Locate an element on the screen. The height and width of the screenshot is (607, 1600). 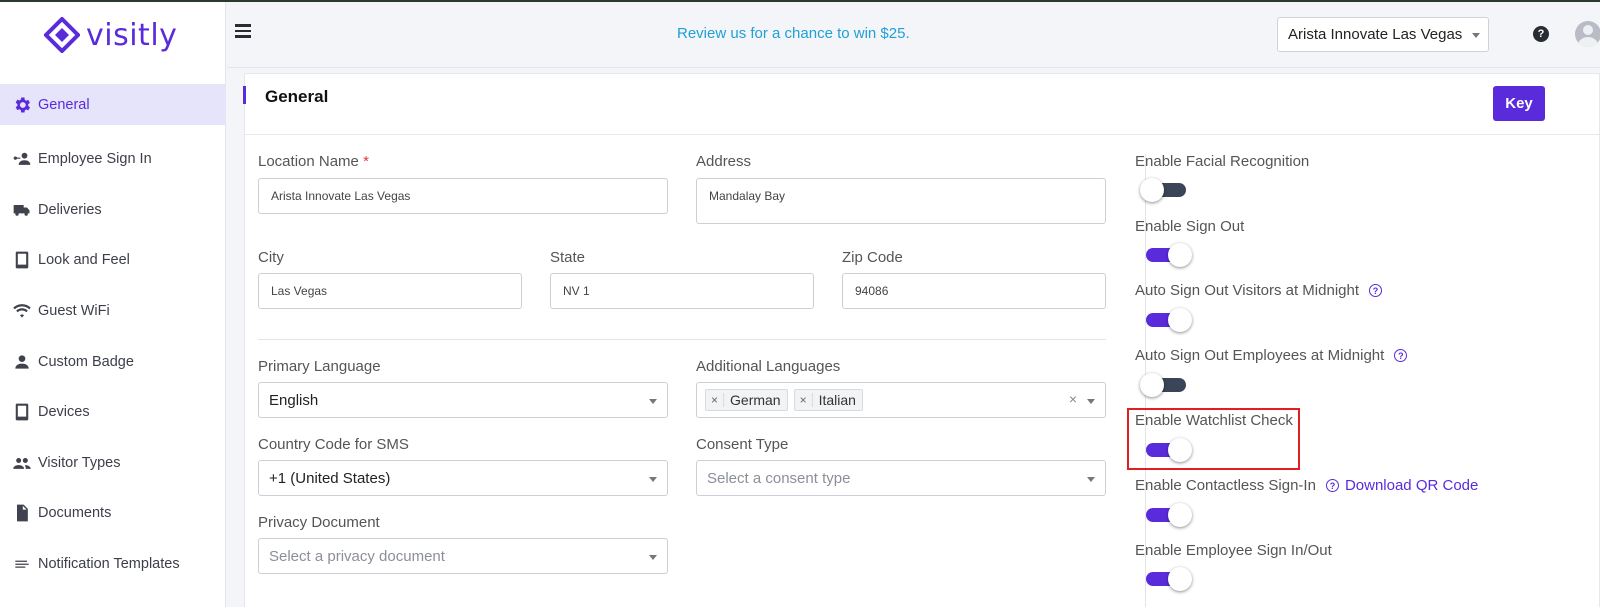
sidebar-item-general: General is located at coordinates (113, 104).